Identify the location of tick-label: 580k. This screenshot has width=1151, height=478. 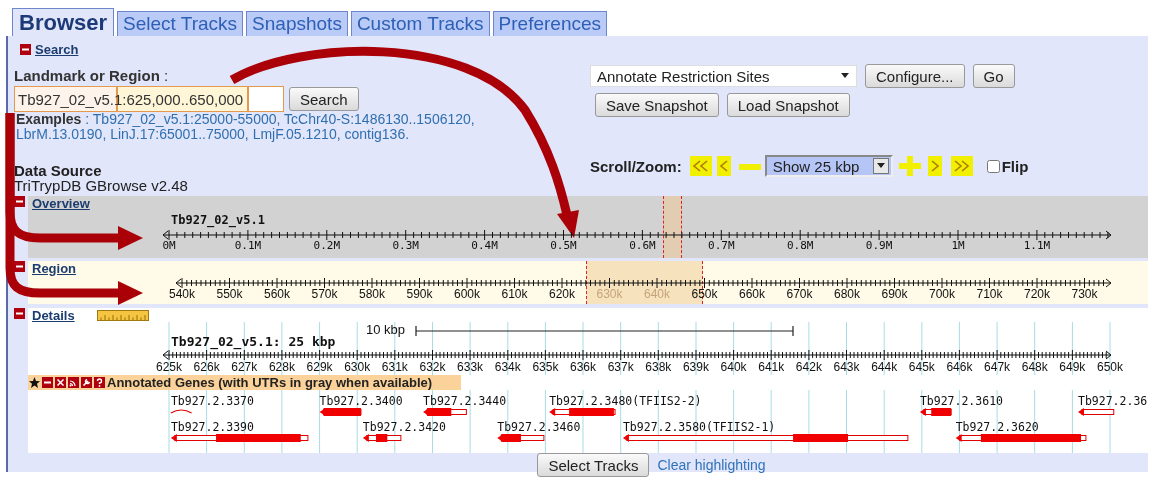
(372, 294).